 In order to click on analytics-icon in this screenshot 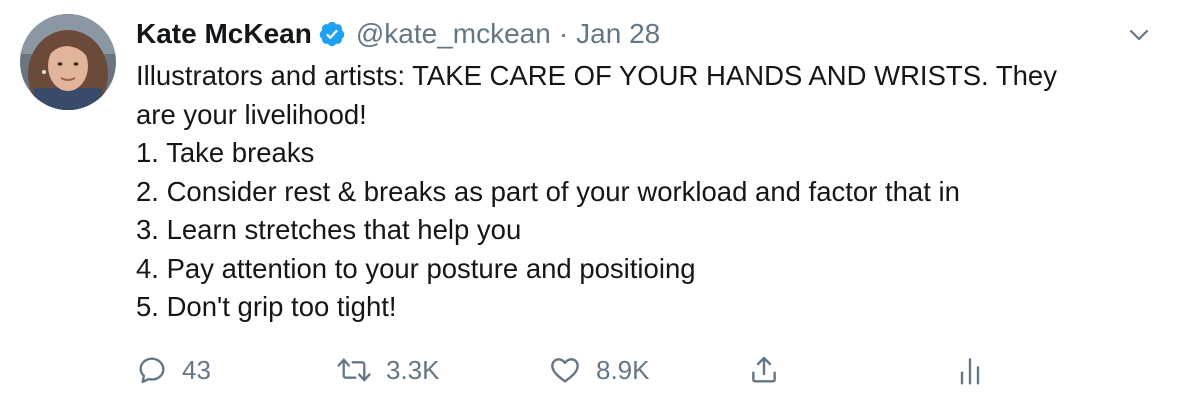, I will do `click(970, 370)`.